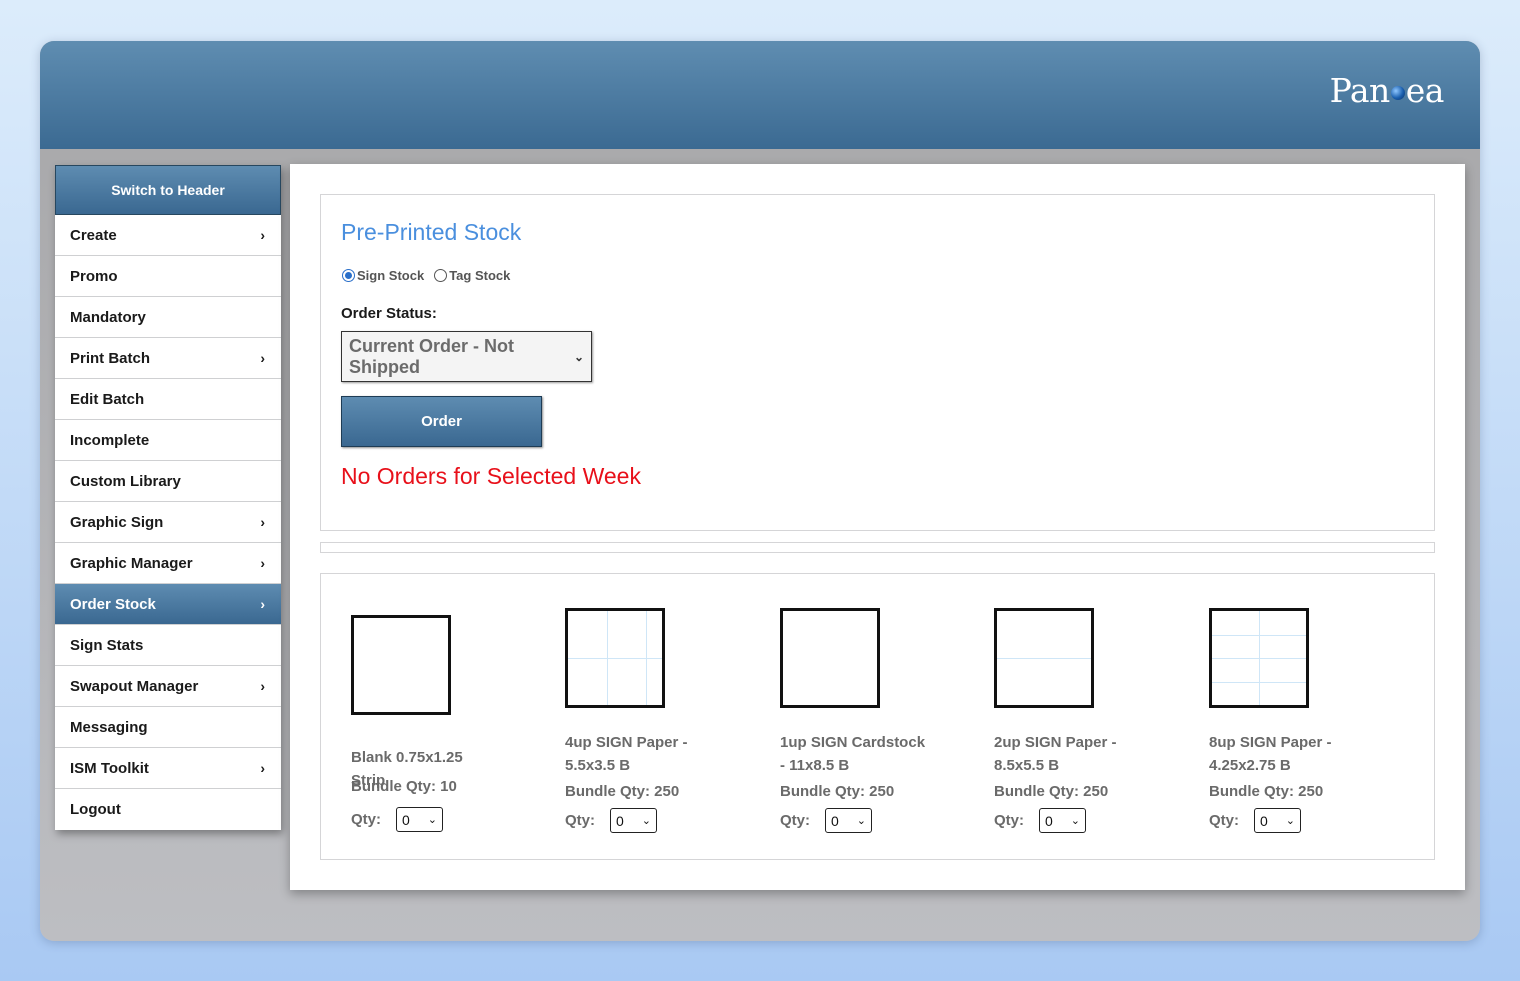 The width and height of the screenshot is (1520, 981). Describe the element at coordinates (1270, 754) in the screenshot. I see `product-name: 8up SIGN Paper - 4.25x2.75 B` at that location.